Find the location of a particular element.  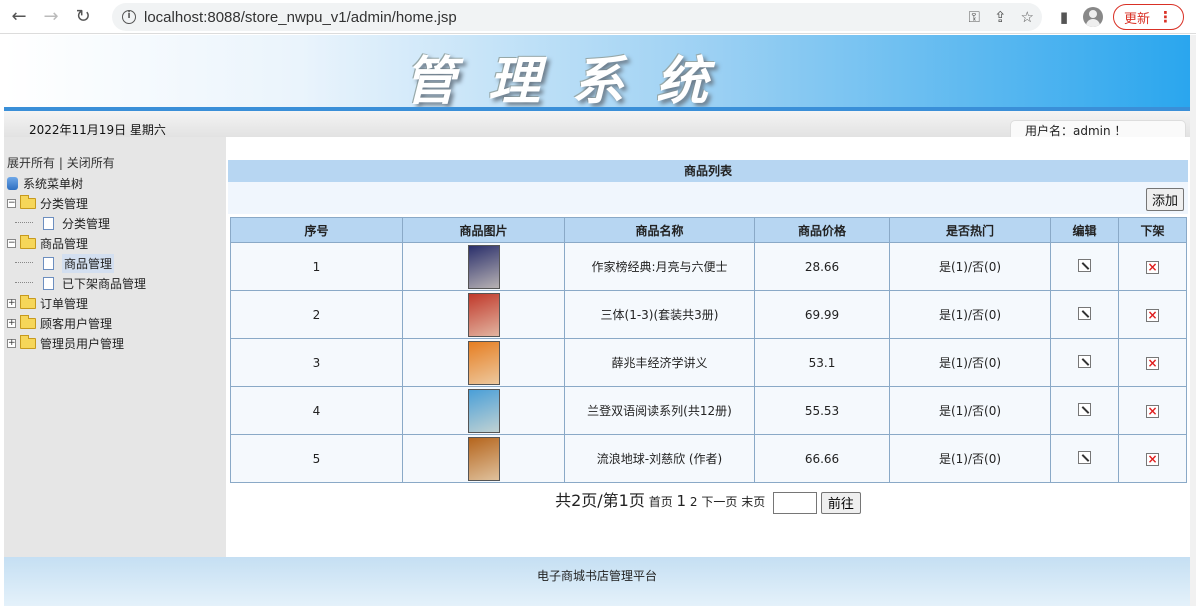

book-cover-image is located at coordinates (483, 410).